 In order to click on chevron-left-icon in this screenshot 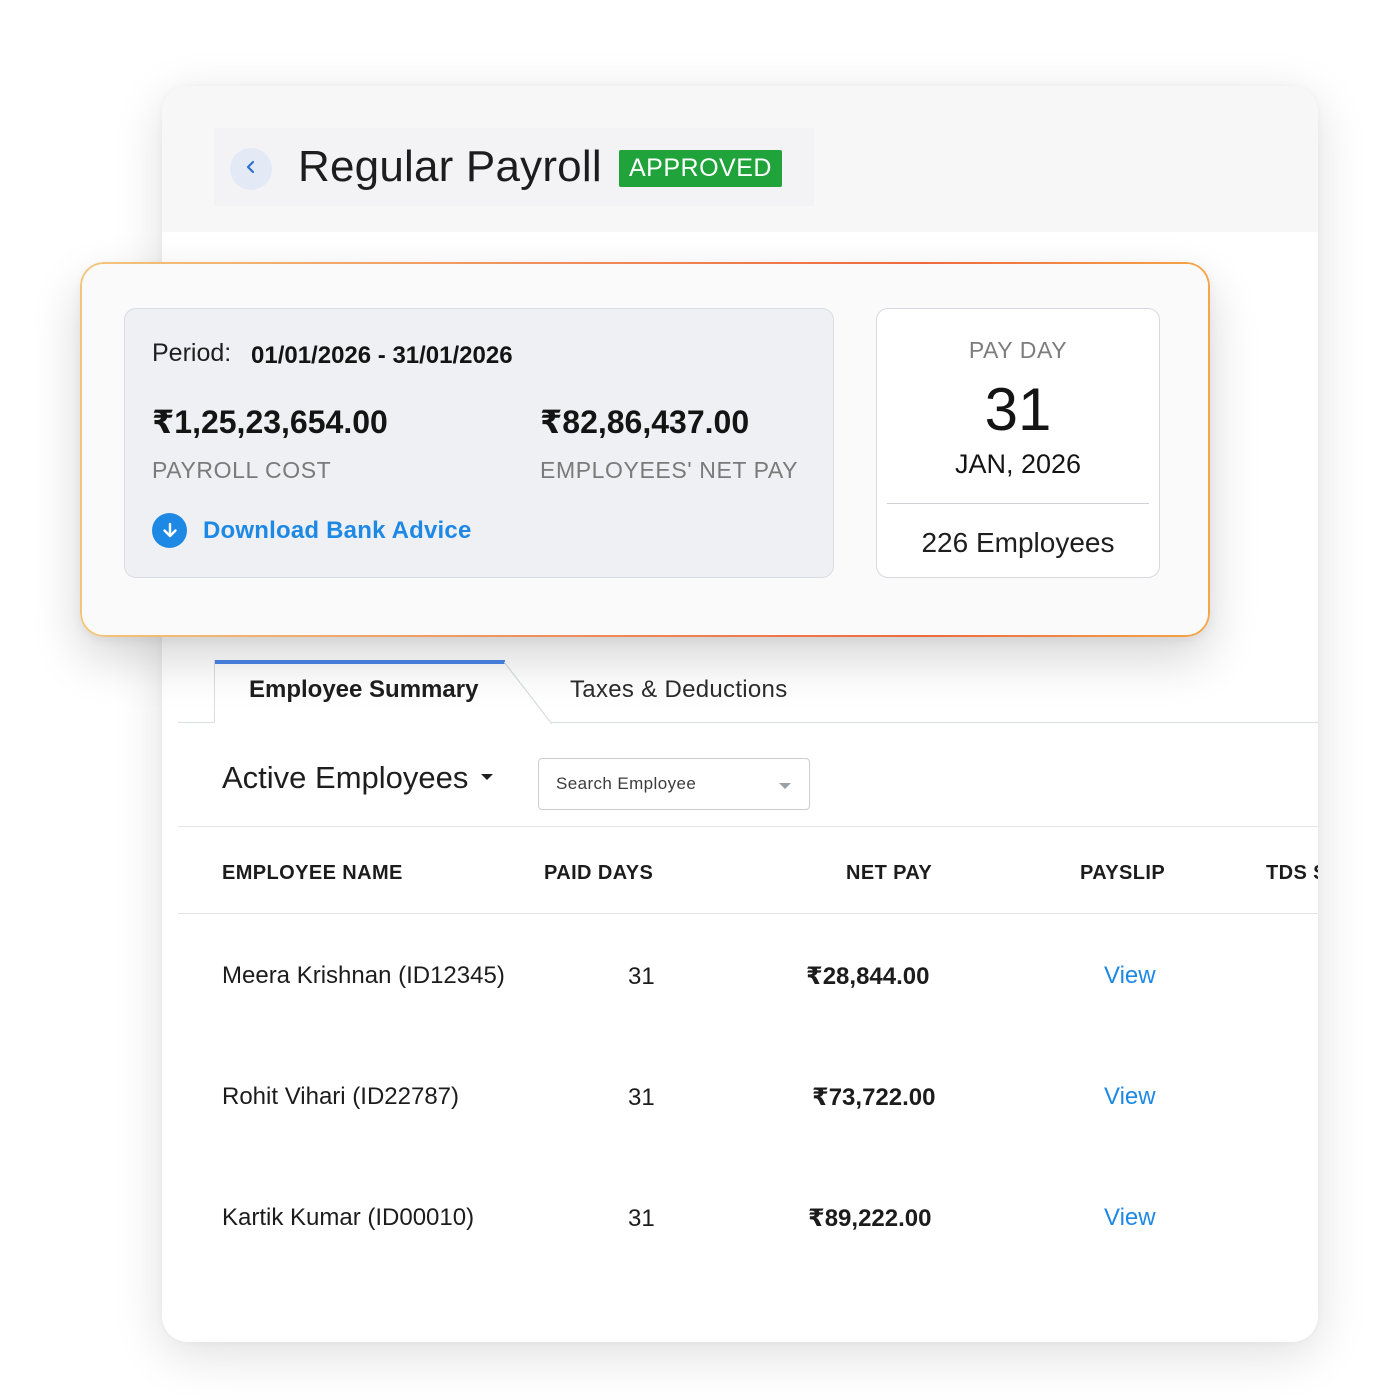, I will do `click(251, 169)`.